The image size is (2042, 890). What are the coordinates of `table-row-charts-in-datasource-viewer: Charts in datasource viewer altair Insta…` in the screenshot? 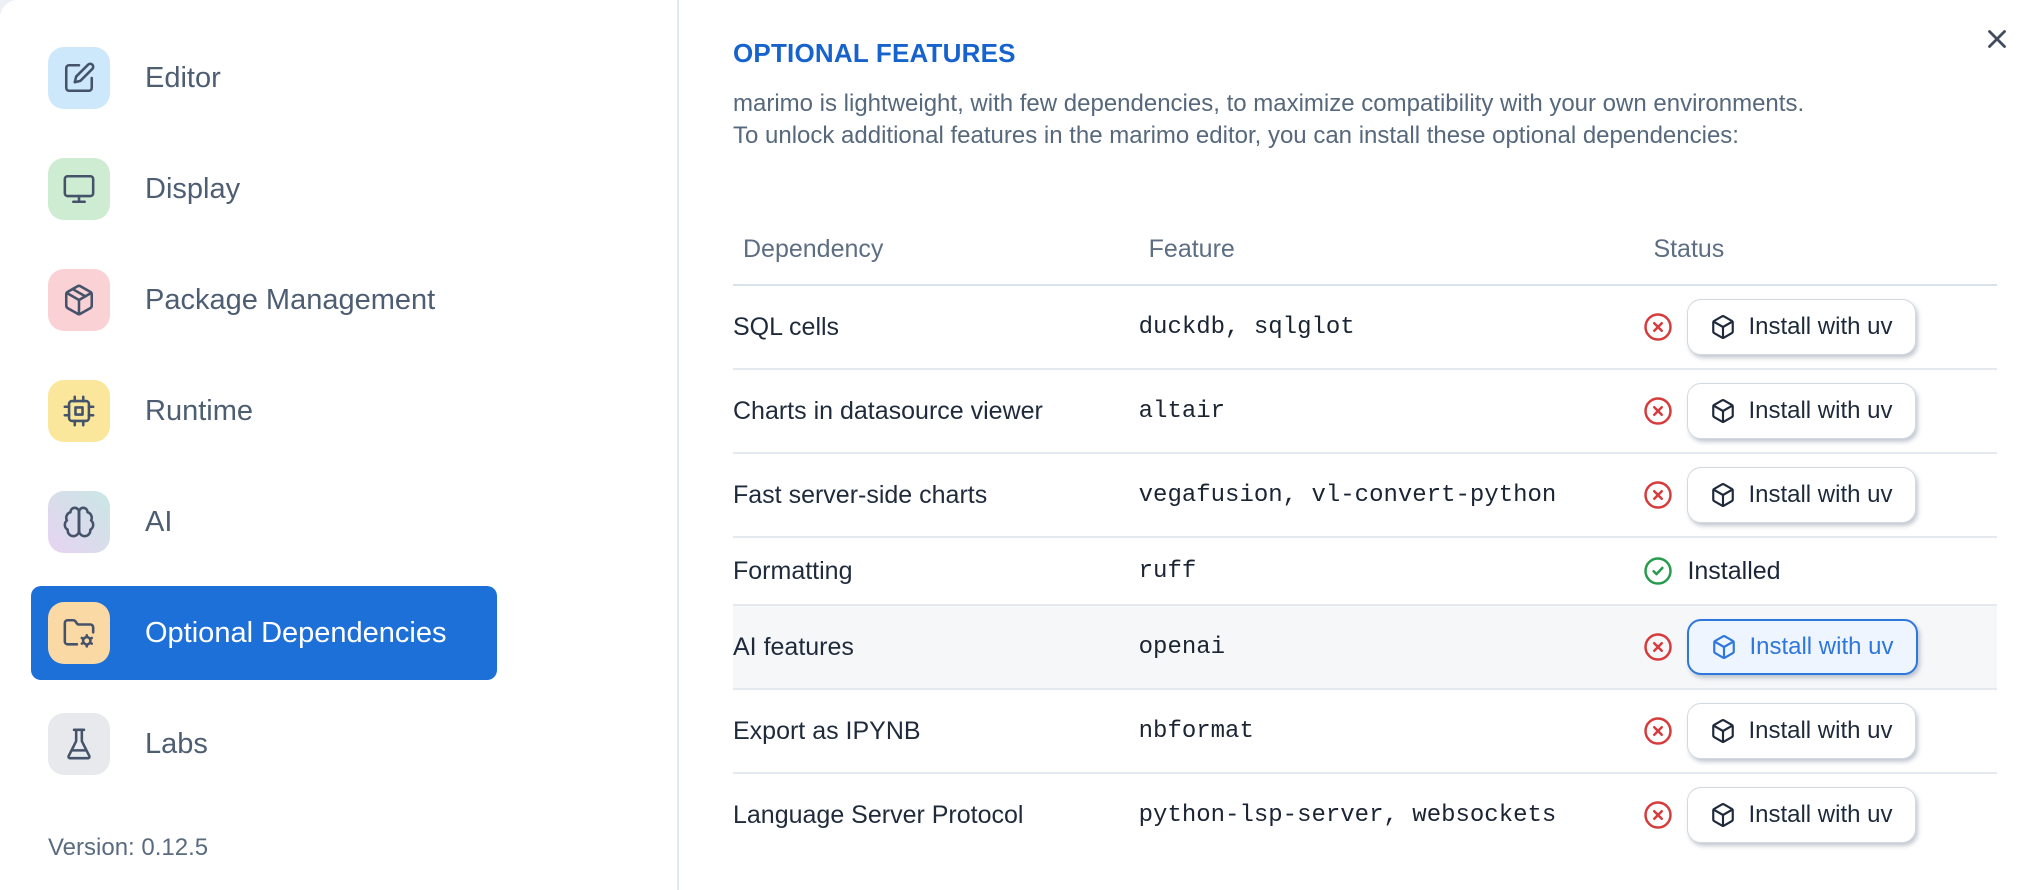 It's located at (1365, 411).